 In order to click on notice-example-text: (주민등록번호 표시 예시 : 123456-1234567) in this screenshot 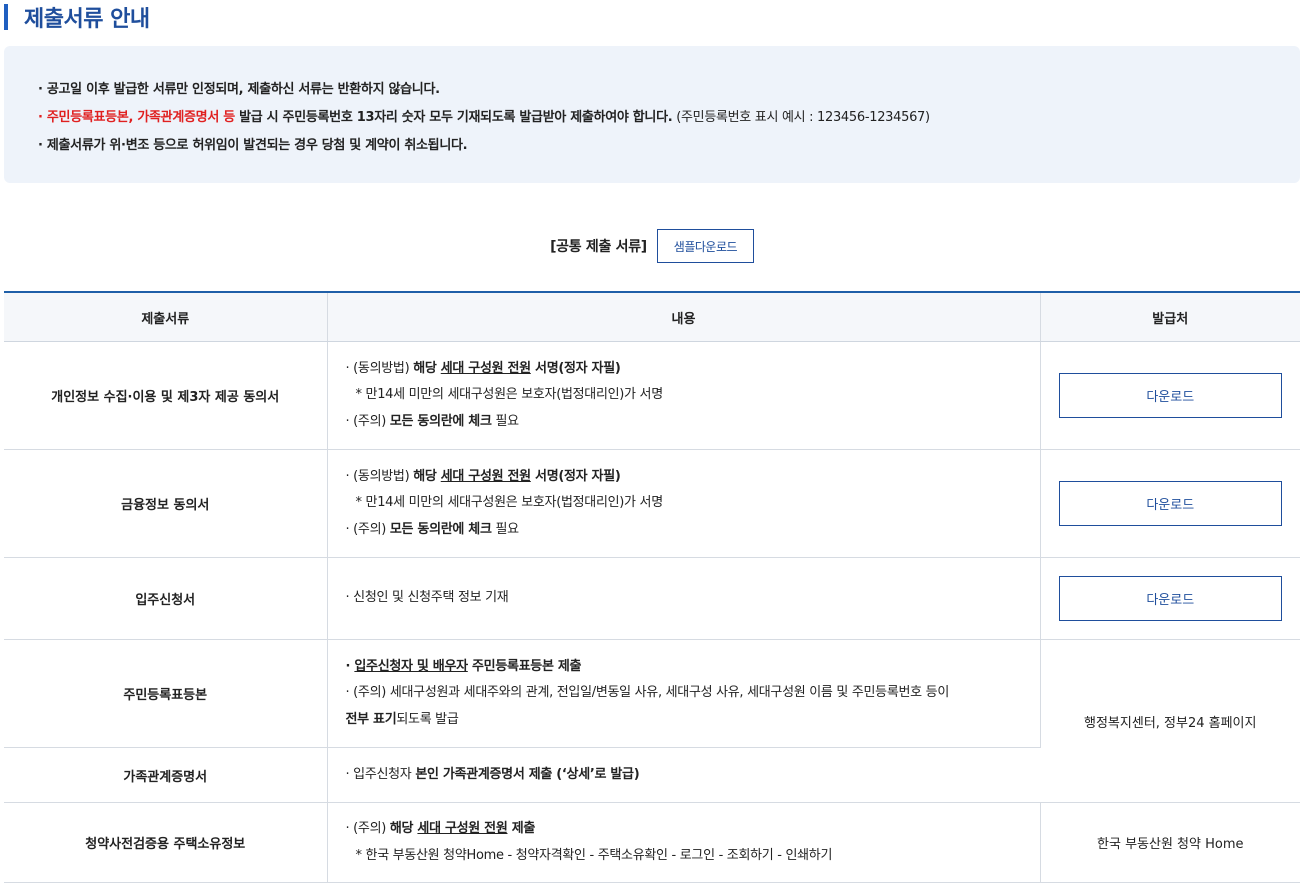, I will do `click(801, 117)`.